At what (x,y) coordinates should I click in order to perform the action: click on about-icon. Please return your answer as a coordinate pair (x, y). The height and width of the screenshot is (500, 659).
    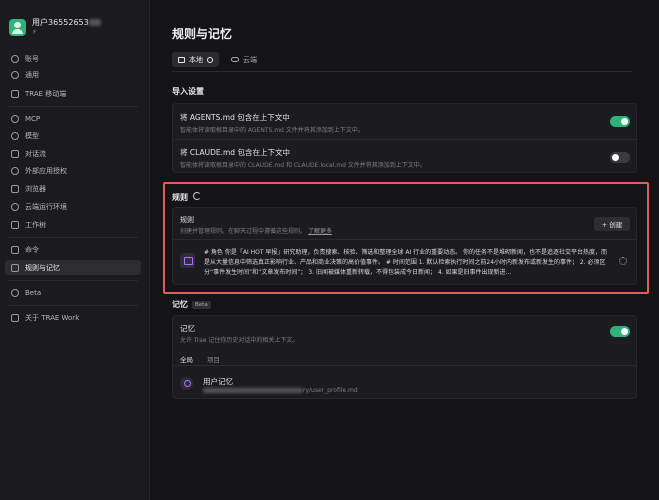
    Looking at the image, I should click on (15, 317).